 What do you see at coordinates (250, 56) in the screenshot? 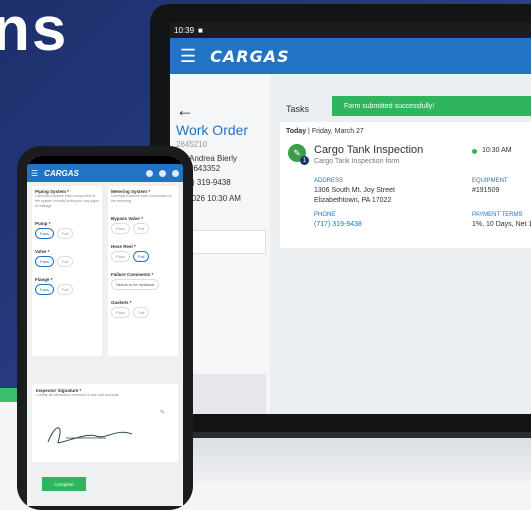
I see `app-brand: CARGAS` at bounding box center [250, 56].